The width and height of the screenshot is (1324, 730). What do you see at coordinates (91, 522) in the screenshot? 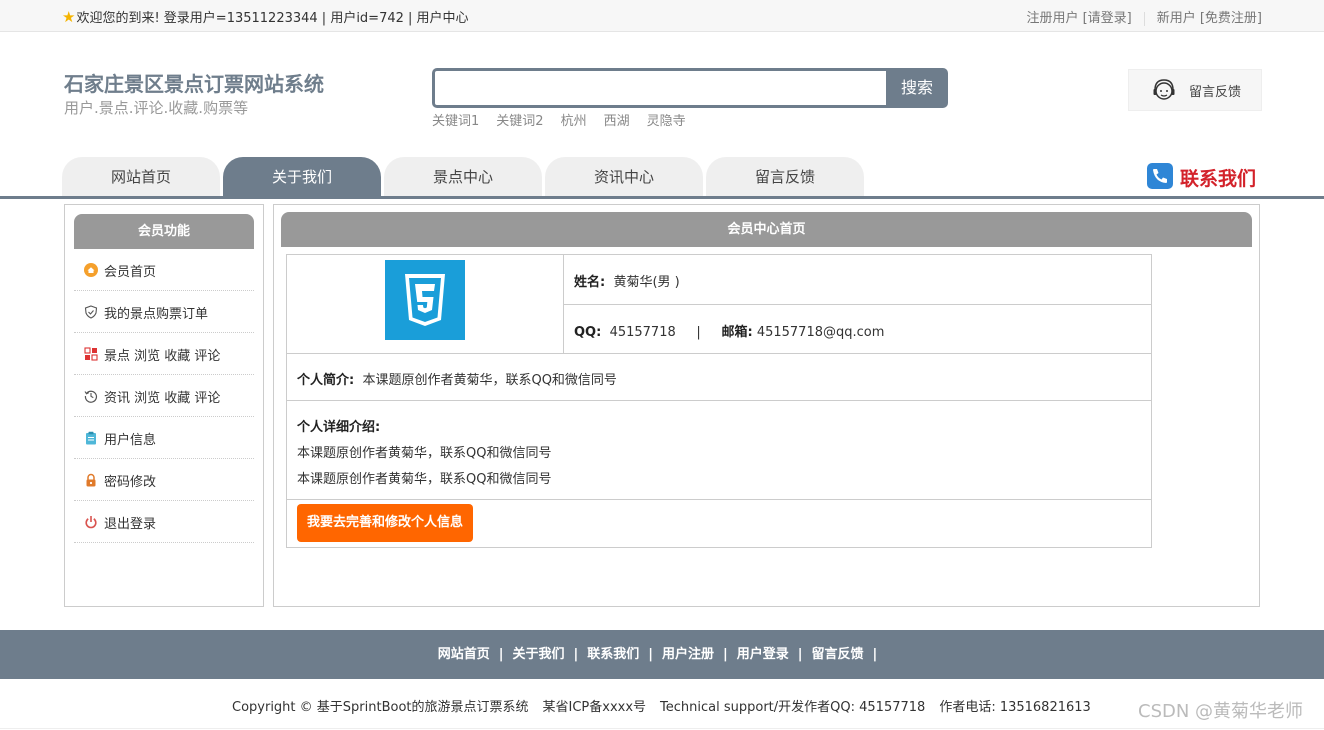
I see `power-icon` at bounding box center [91, 522].